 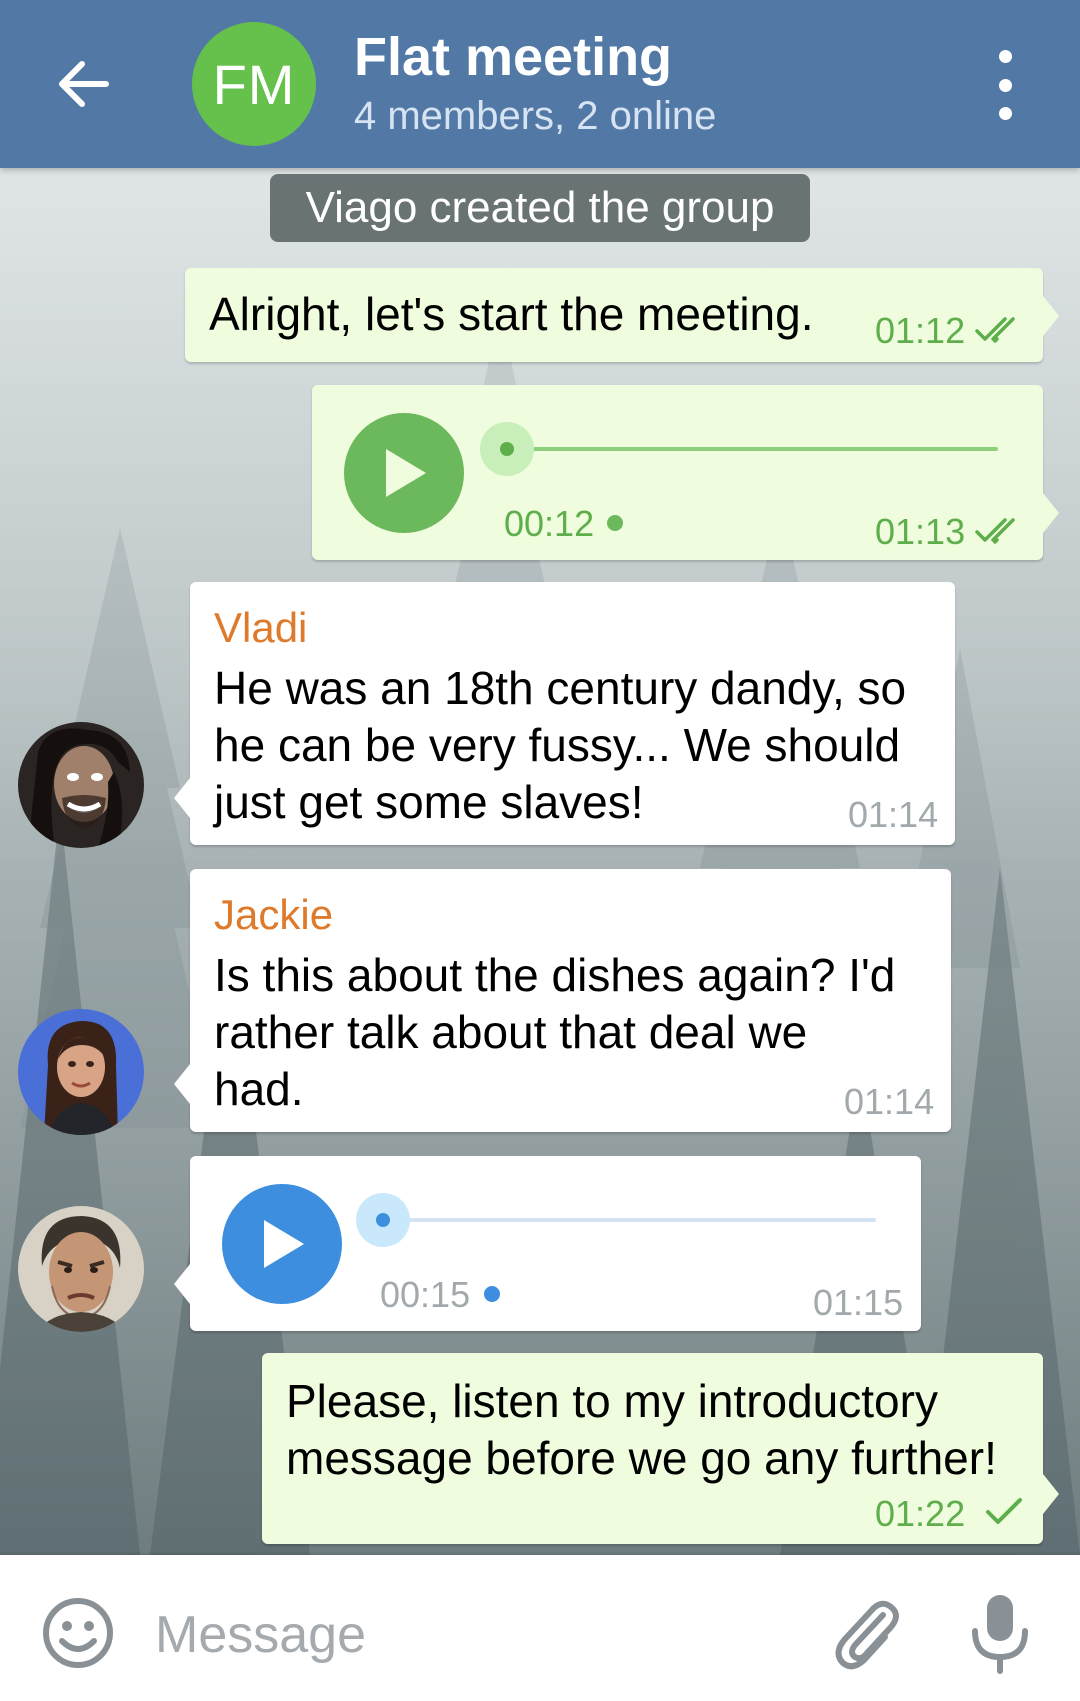 What do you see at coordinates (425, 1294) in the screenshot?
I see `voice-duration: 00:15` at bounding box center [425, 1294].